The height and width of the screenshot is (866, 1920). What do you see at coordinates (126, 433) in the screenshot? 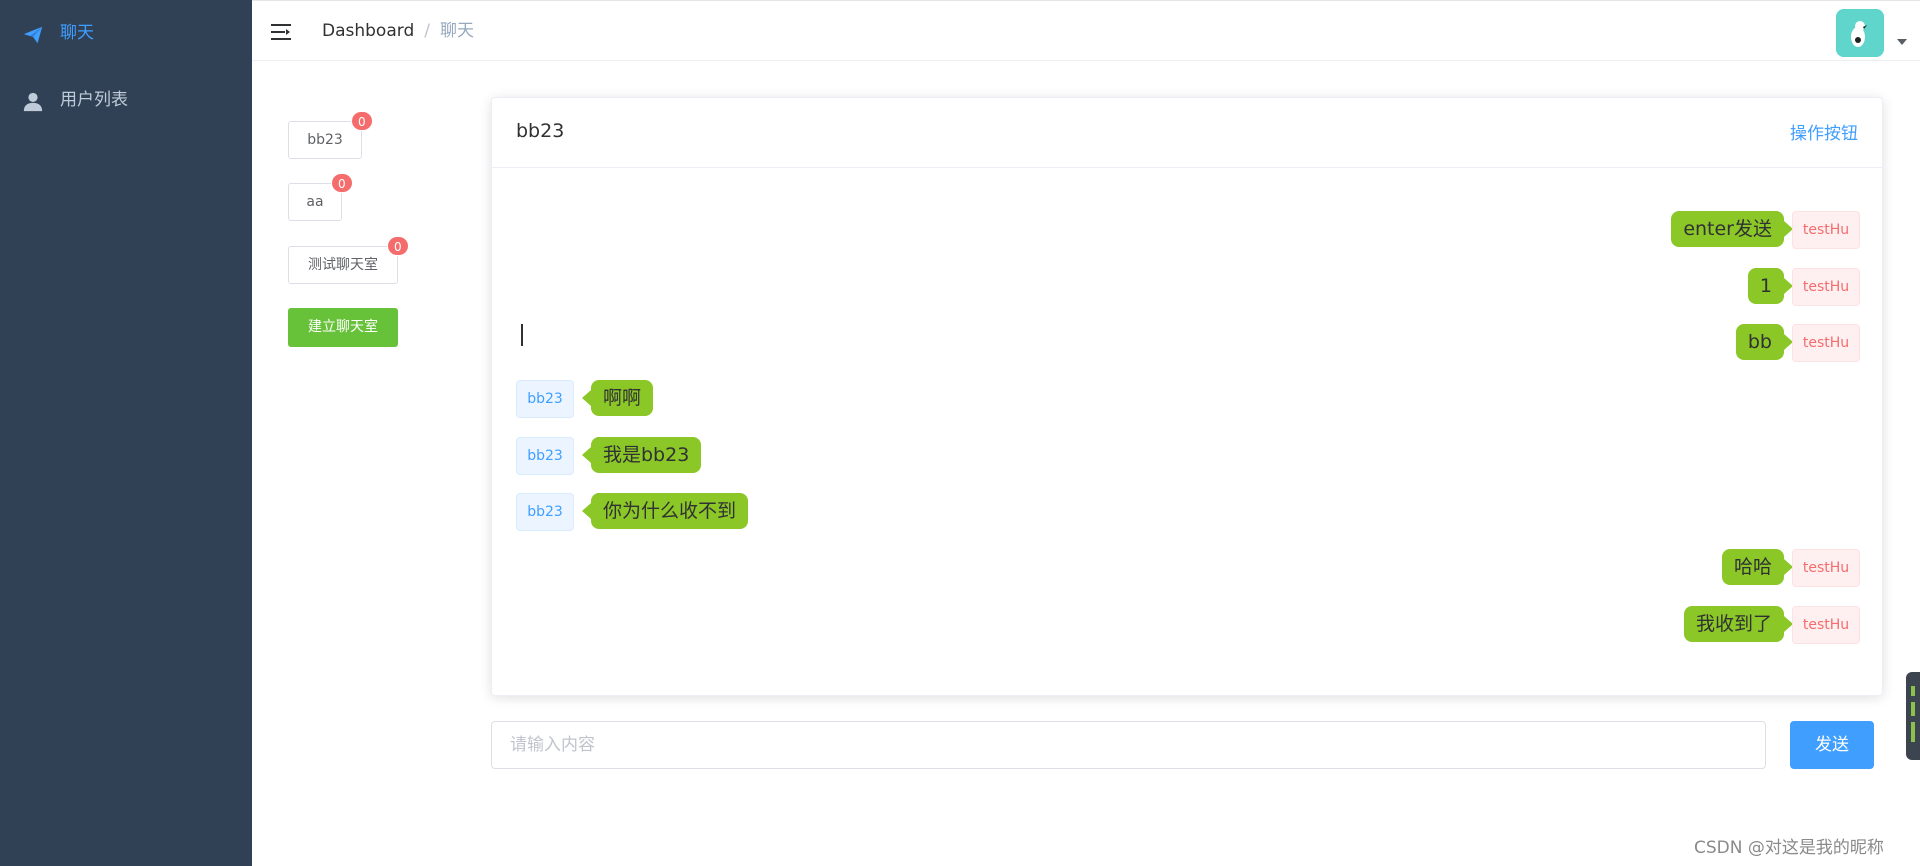
I see `sidebar: 聊天 用户列表` at bounding box center [126, 433].